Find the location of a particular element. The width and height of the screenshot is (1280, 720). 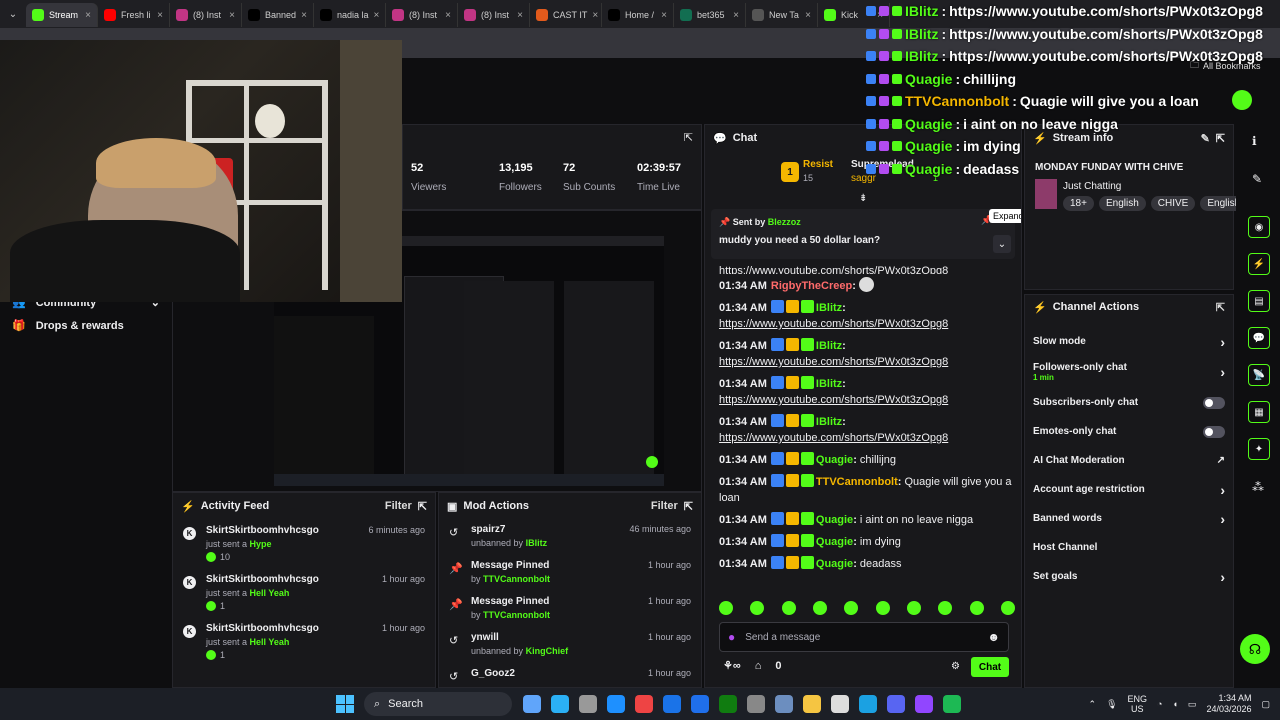

mic-icon: ● is located at coordinates (731, 637).